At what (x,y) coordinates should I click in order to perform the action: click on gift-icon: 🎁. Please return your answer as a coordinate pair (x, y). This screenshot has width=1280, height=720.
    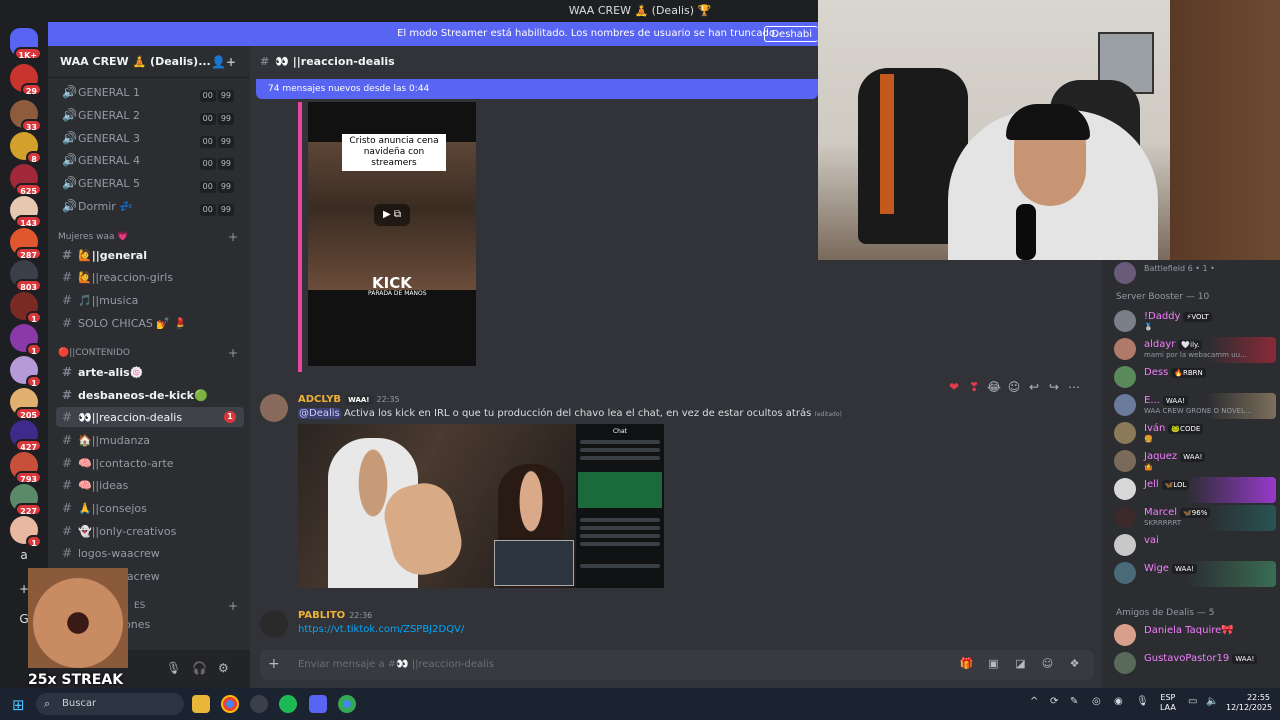
    Looking at the image, I should click on (966, 663).